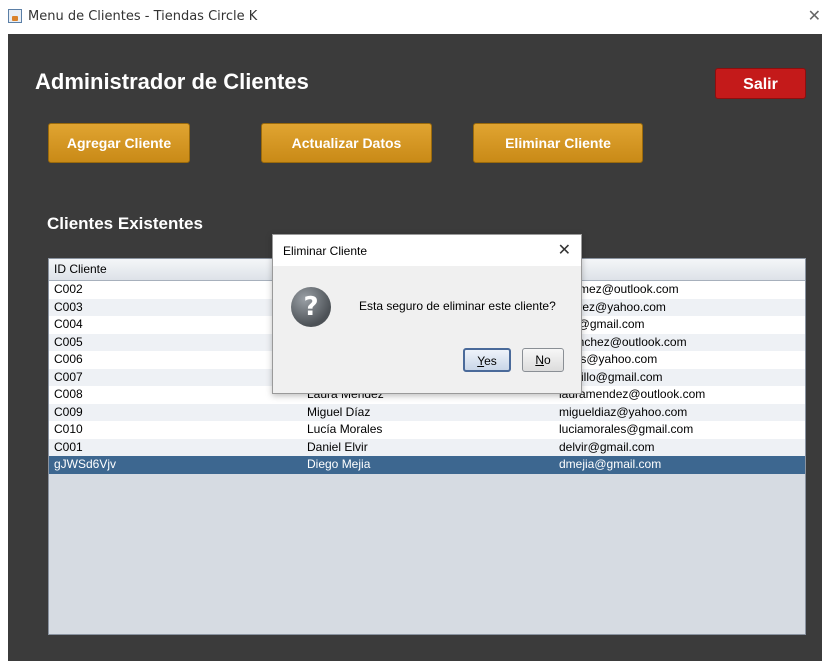 Image resolution: width=829 pixels, height=661 pixels. What do you see at coordinates (172, 81) in the screenshot?
I see `page-title: Administrador de Clientes` at bounding box center [172, 81].